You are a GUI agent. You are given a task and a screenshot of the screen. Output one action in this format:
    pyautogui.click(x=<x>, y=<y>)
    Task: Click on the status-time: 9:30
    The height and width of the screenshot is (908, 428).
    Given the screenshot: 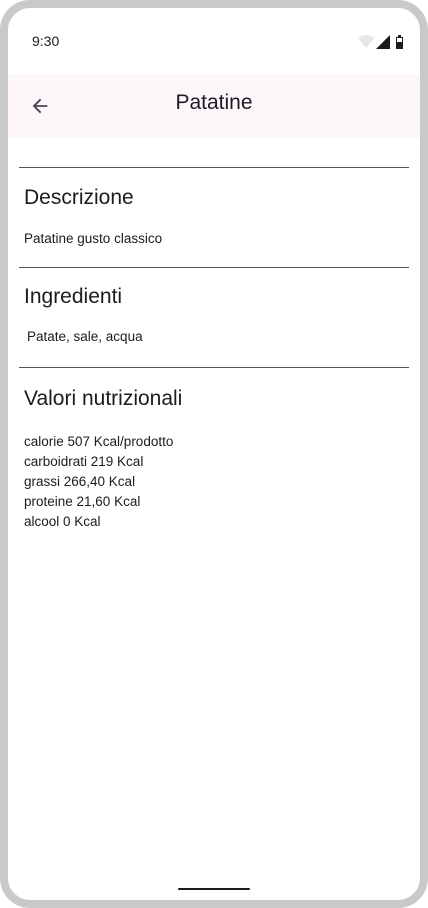 What is the action you would take?
    pyautogui.click(x=46, y=41)
    